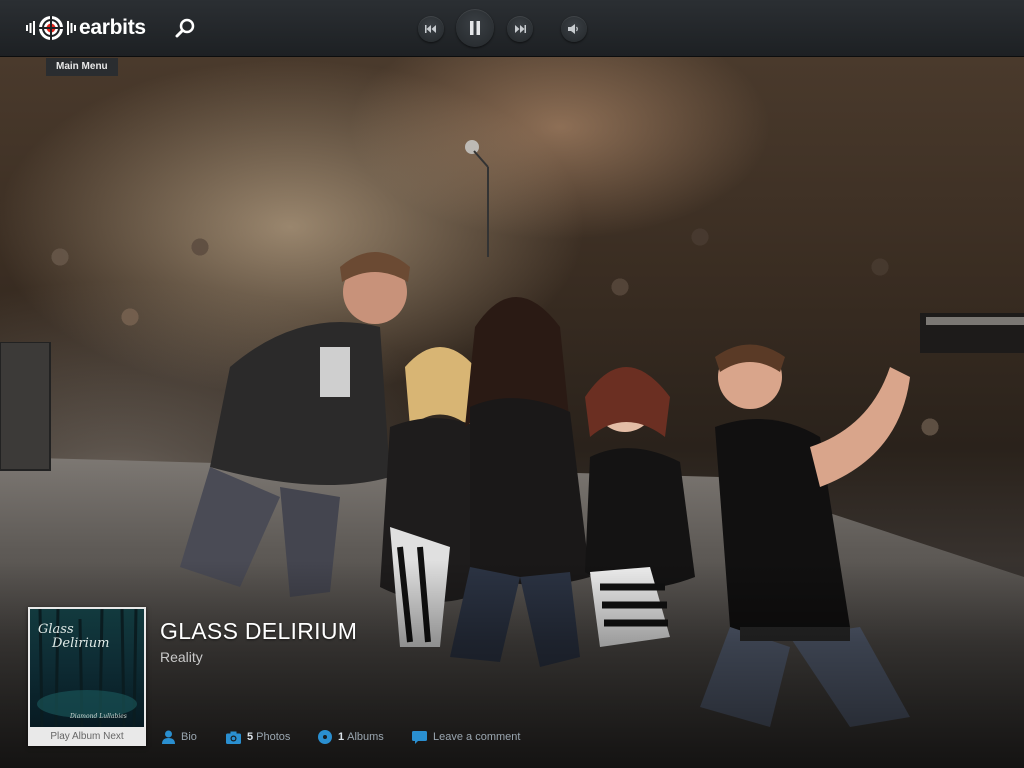 Image resolution: width=1024 pixels, height=768 pixels. I want to click on albums-label: Albums, so click(365, 737).